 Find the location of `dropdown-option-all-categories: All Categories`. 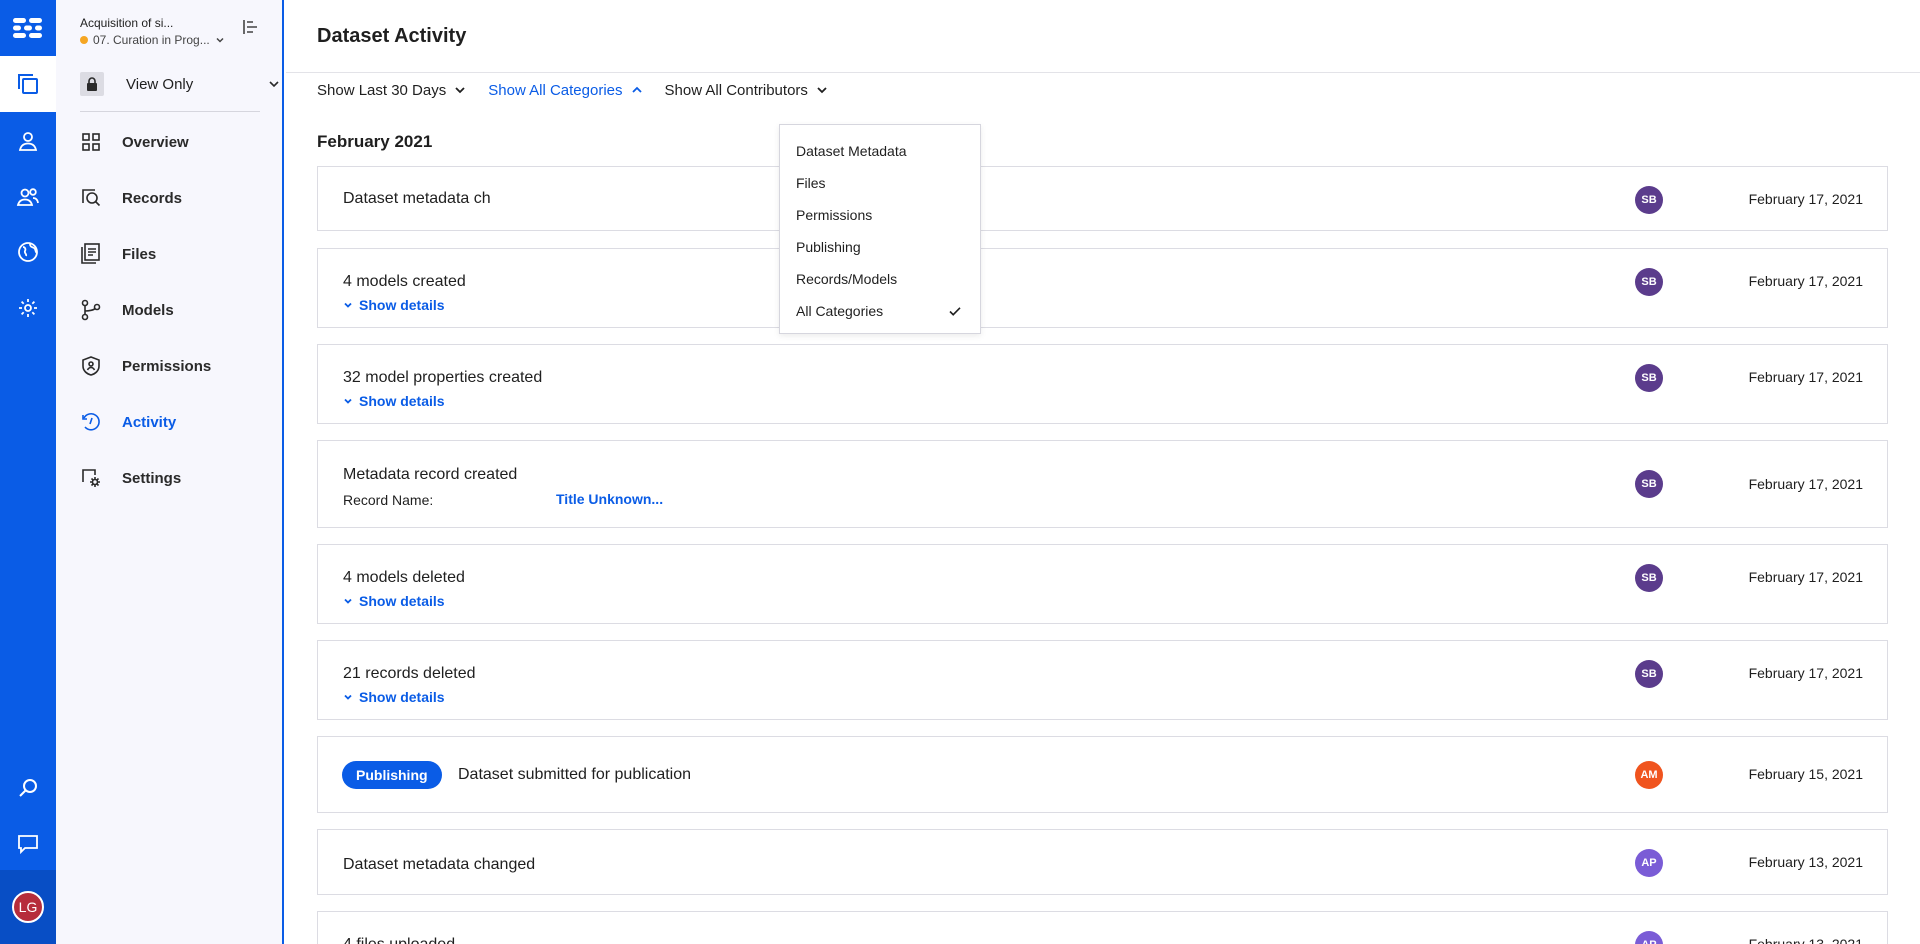

dropdown-option-all-categories: All Categories is located at coordinates (880, 311).